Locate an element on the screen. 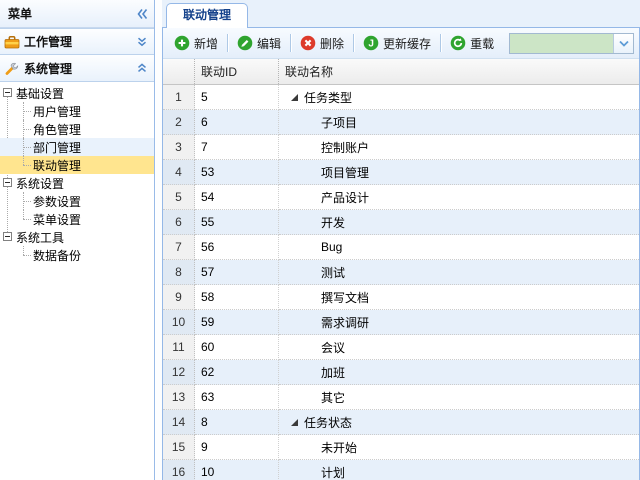  linkage-name-label: 其它 is located at coordinates (333, 397).